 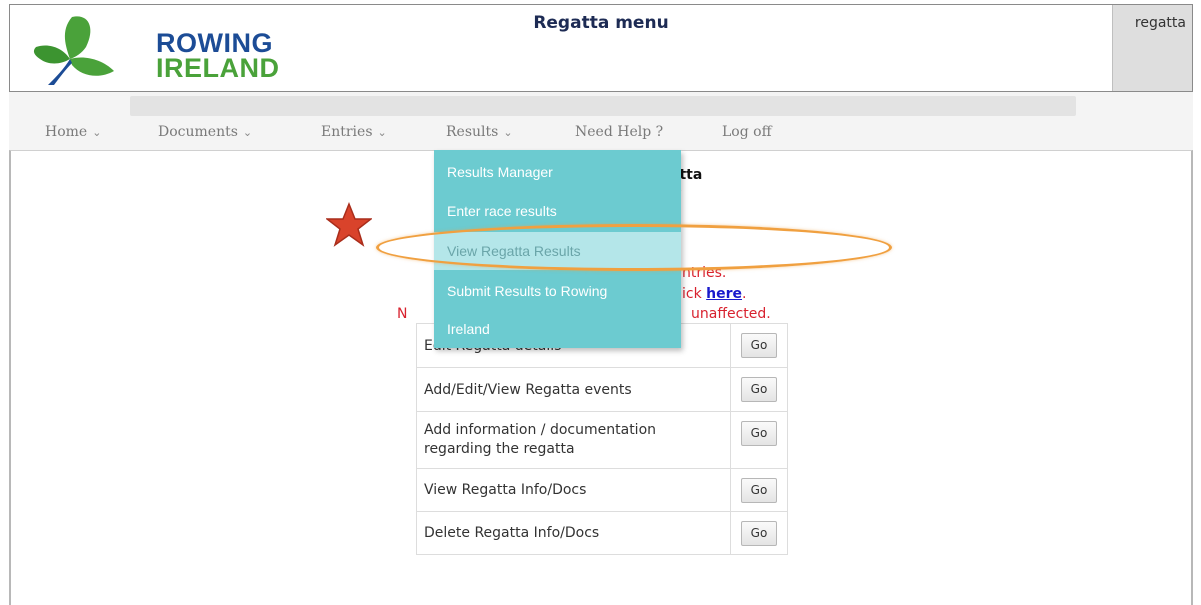 I want to click on highlight-oval, so click(x=634, y=247).